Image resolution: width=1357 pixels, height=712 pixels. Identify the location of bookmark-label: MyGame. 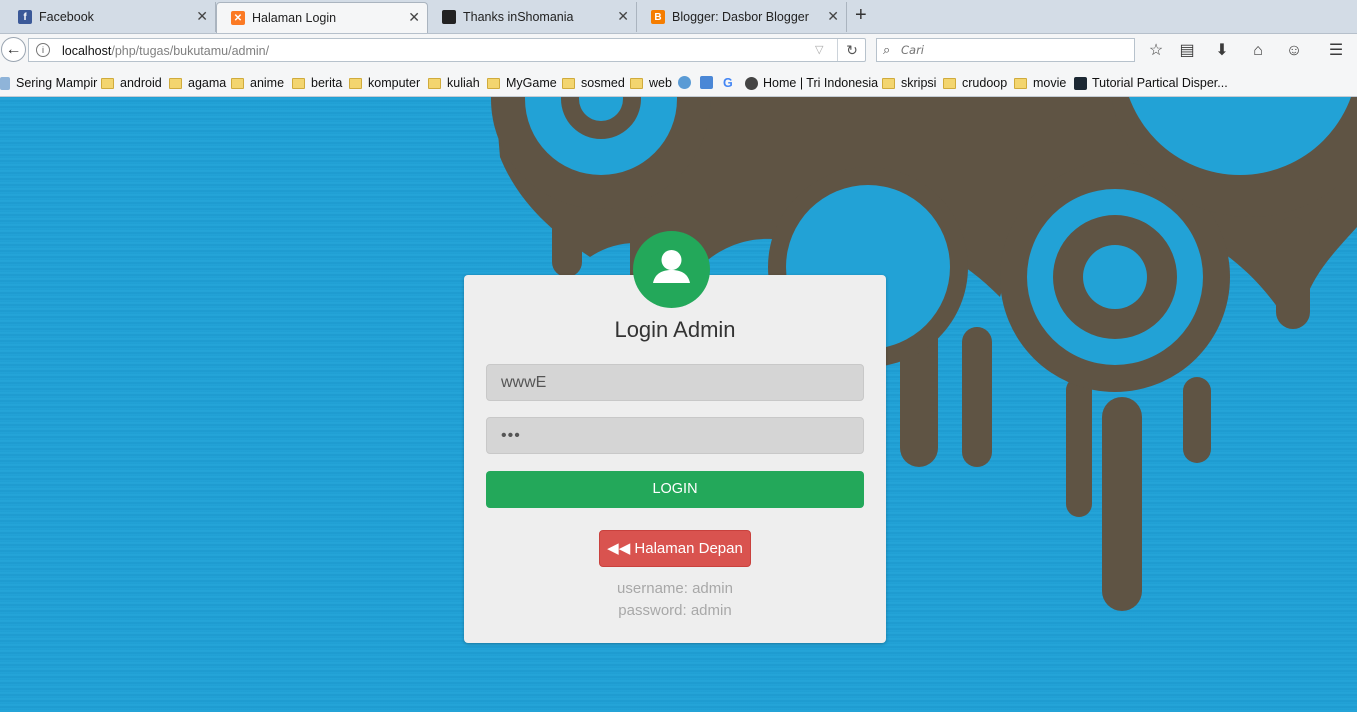
(531, 83).